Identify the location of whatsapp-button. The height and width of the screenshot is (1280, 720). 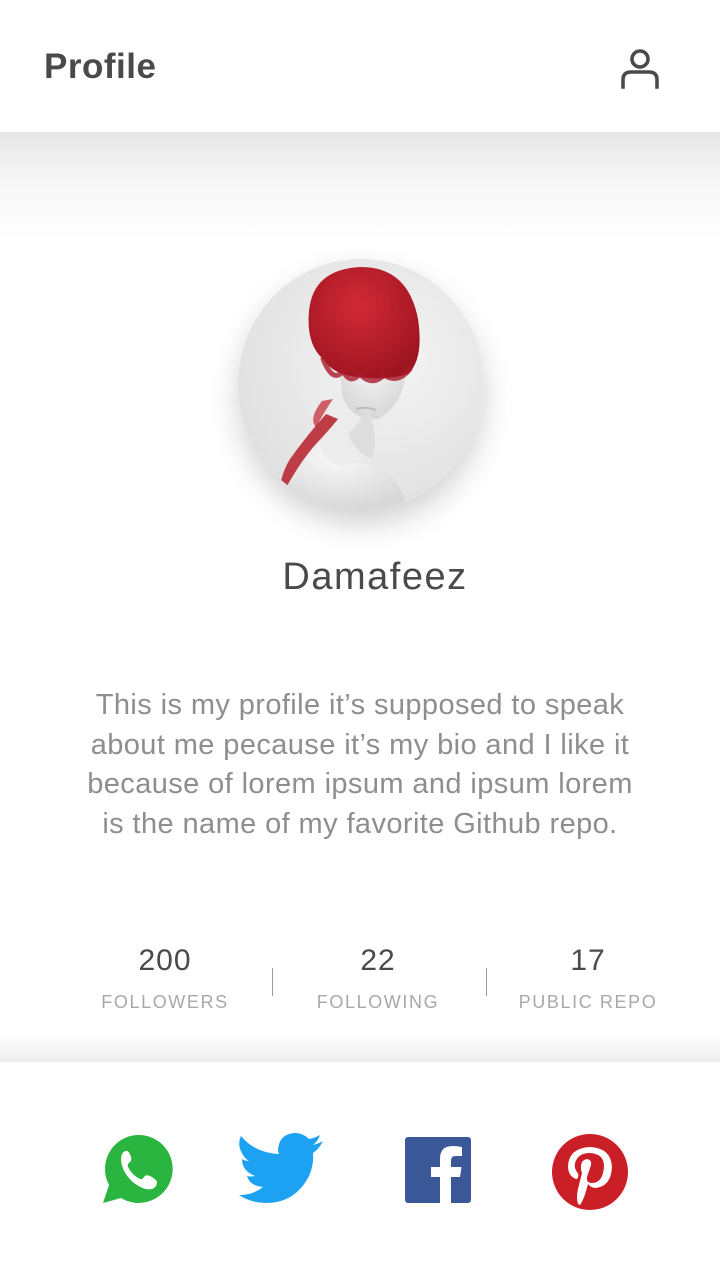
(137, 1169).